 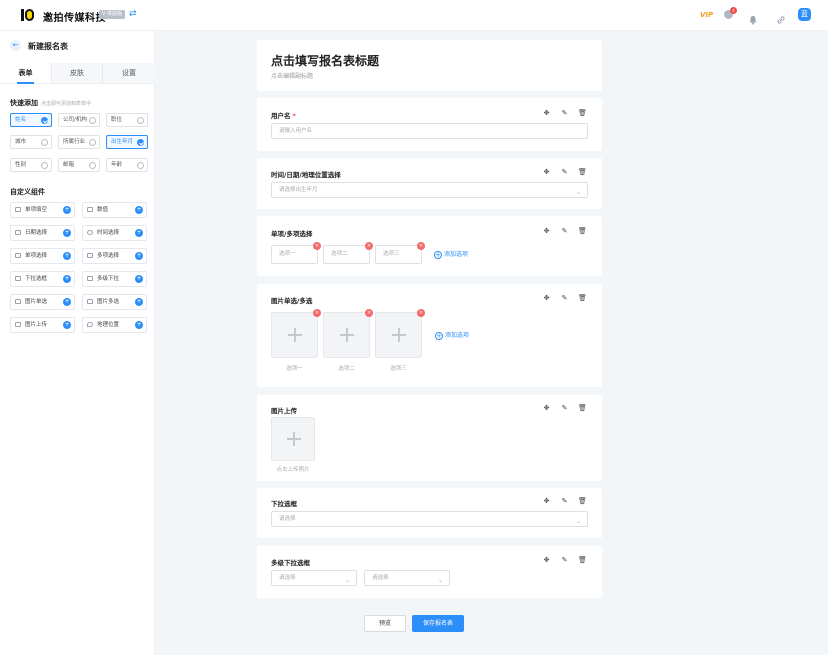 I want to click on option-input: 选项一 ×, so click(x=296, y=253).